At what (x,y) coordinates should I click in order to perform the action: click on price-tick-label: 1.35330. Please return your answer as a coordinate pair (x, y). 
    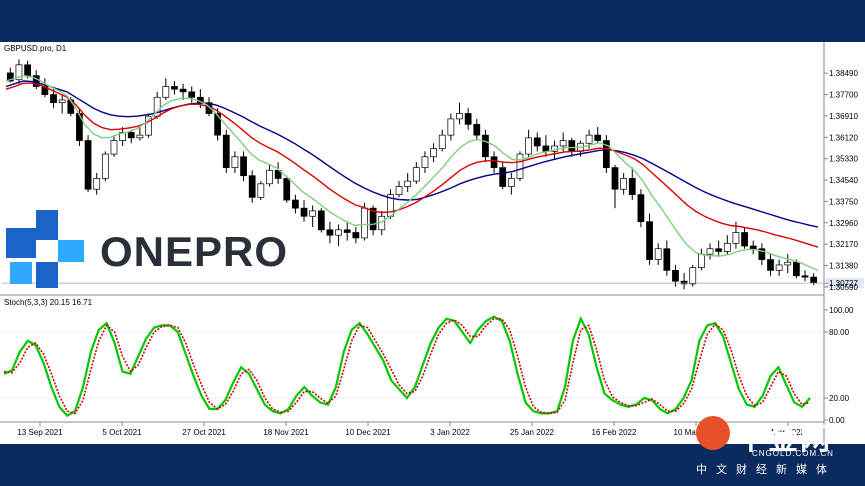
    Looking at the image, I should click on (843, 159).